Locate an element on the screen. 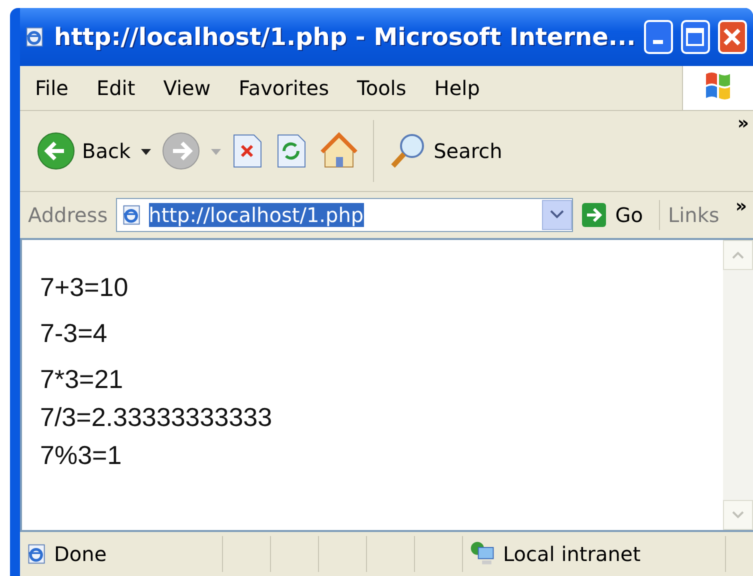  address-label: Address is located at coordinates (68, 215).